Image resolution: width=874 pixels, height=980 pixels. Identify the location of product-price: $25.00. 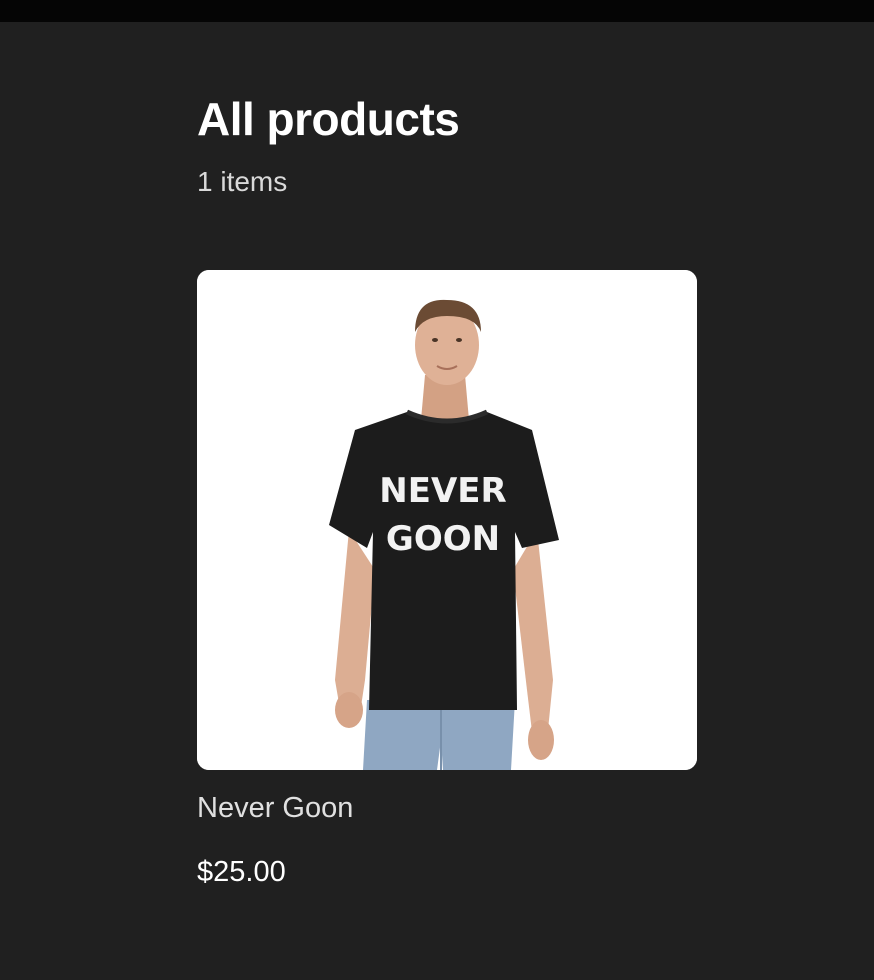
(241, 872).